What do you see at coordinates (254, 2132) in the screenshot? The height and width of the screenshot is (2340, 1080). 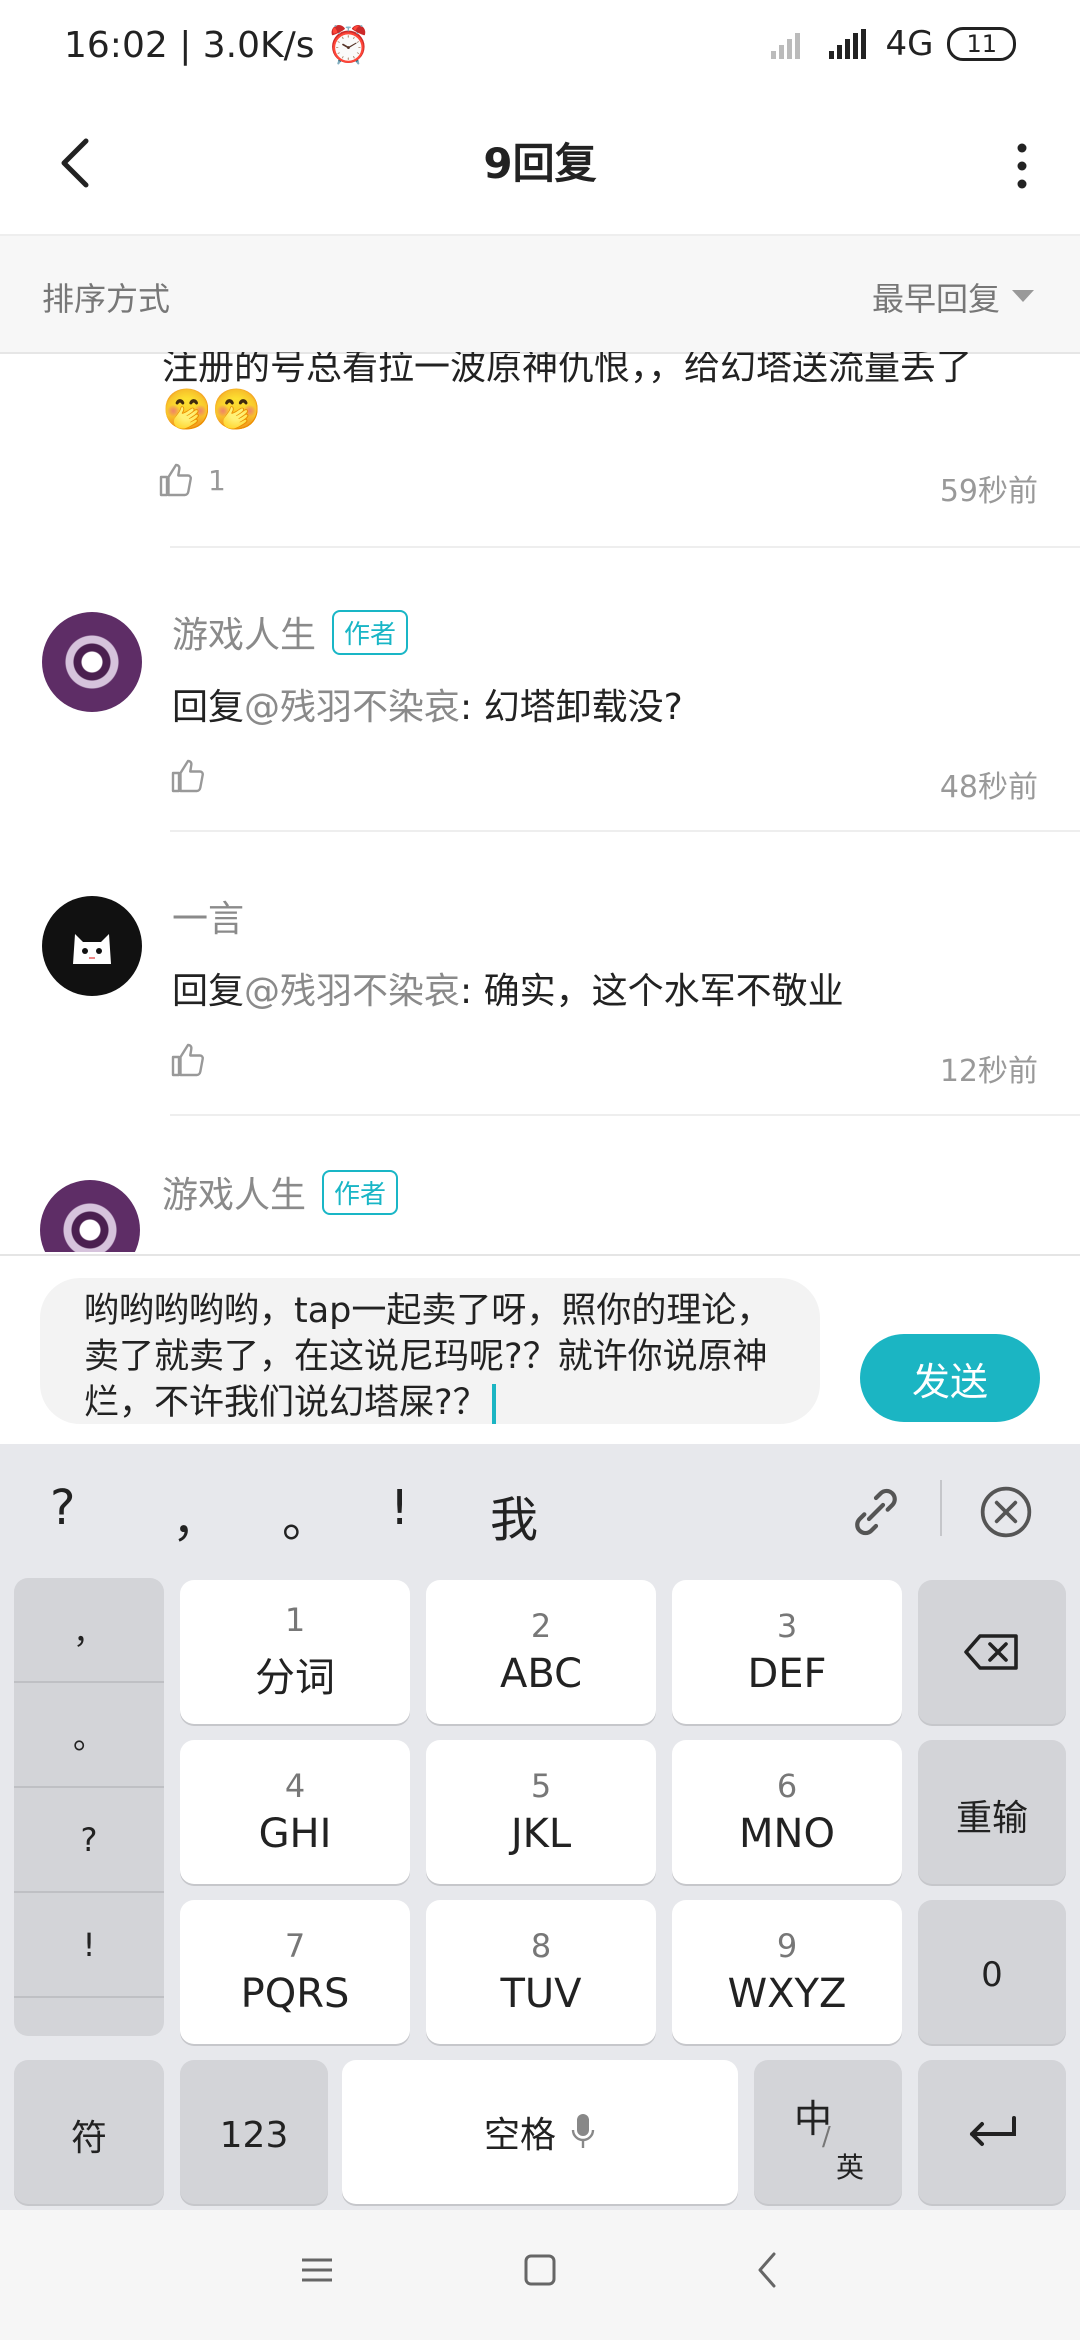 I see `num-mode-key: 123` at bounding box center [254, 2132].